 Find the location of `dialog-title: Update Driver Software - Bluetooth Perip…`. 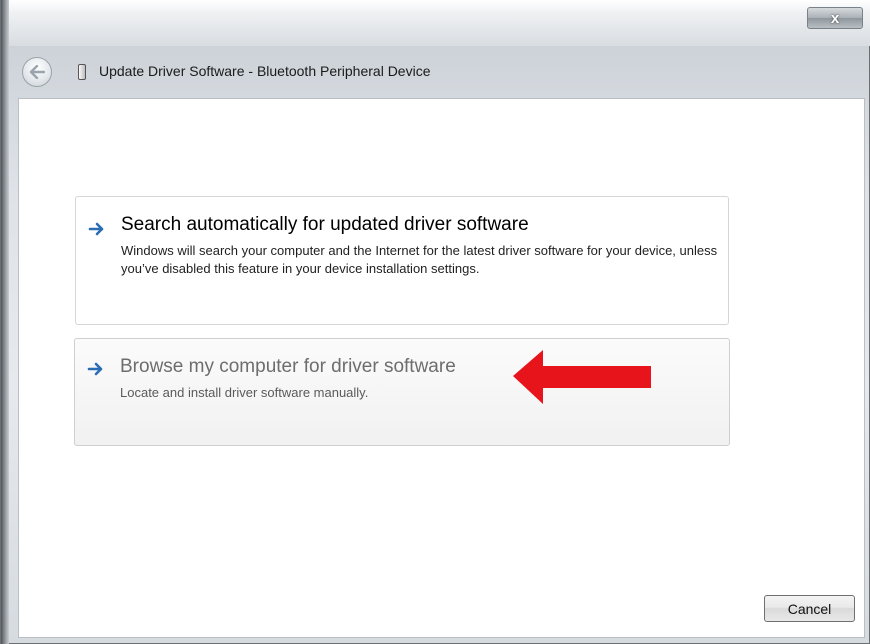

dialog-title: Update Driver Software - Bluetooth Perip… is located at coordinates (265, 71).